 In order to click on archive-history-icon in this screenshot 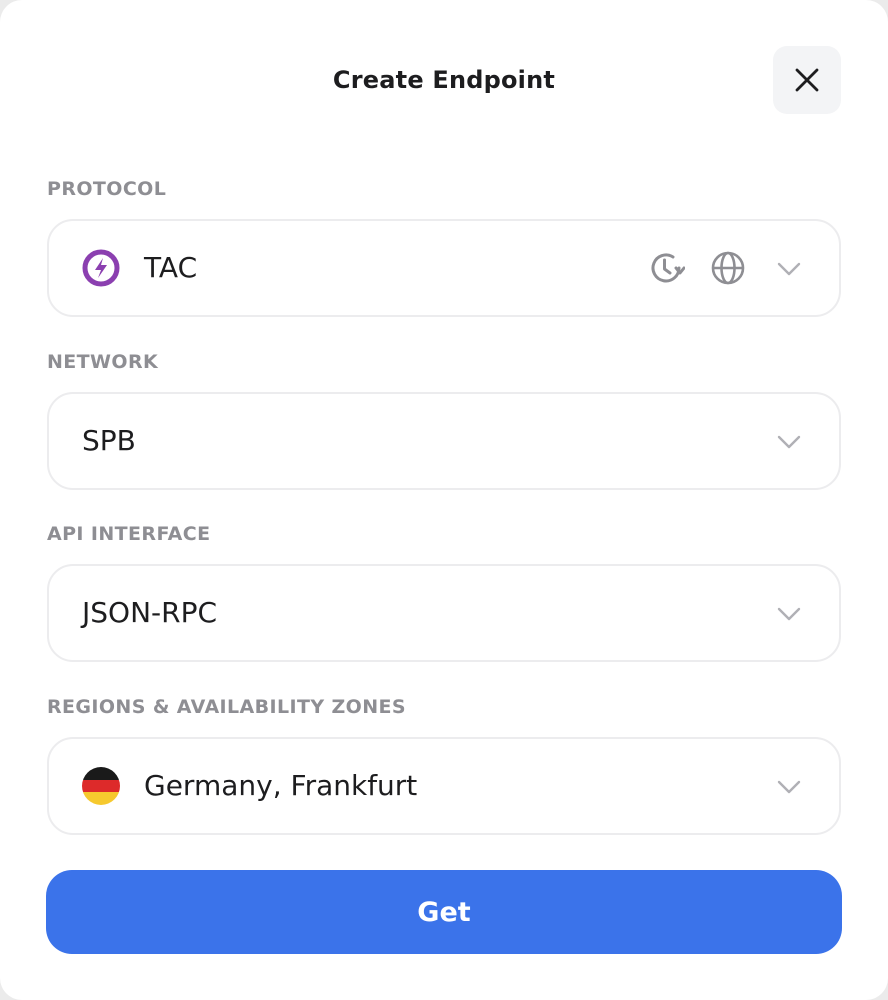, I will do `click(666, 268)`.